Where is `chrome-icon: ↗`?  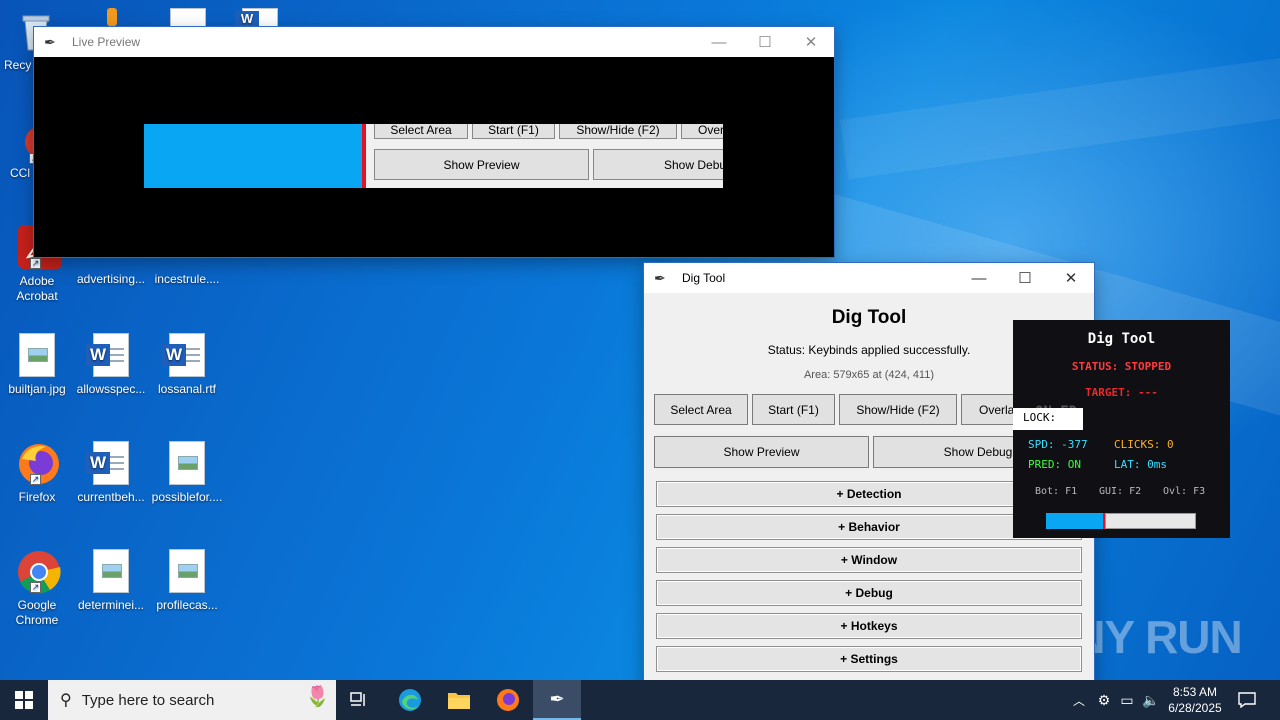
chrome-icon: ↗ is located at coordinates (38, 572).